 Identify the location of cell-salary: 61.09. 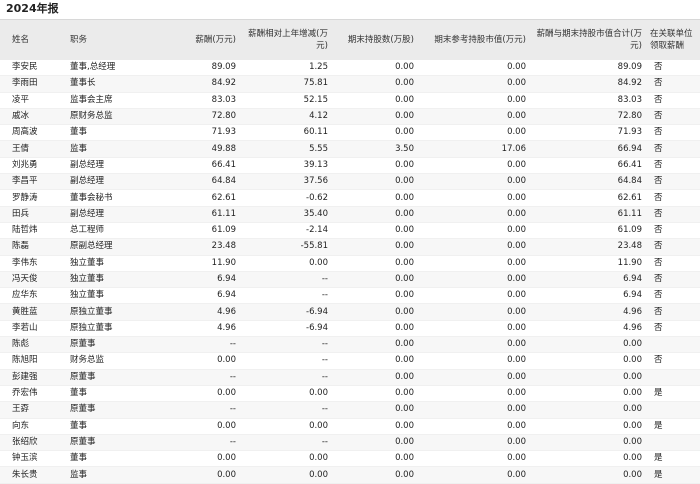
(194, 231).